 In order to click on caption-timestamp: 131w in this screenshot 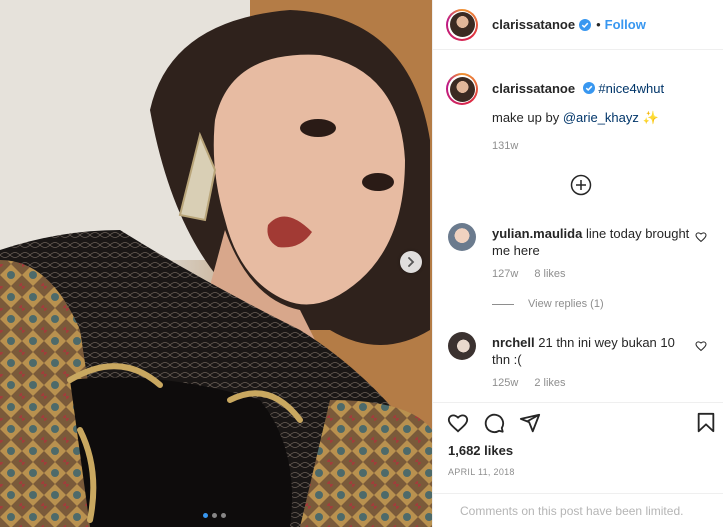, I will do `click(505, 146)`.